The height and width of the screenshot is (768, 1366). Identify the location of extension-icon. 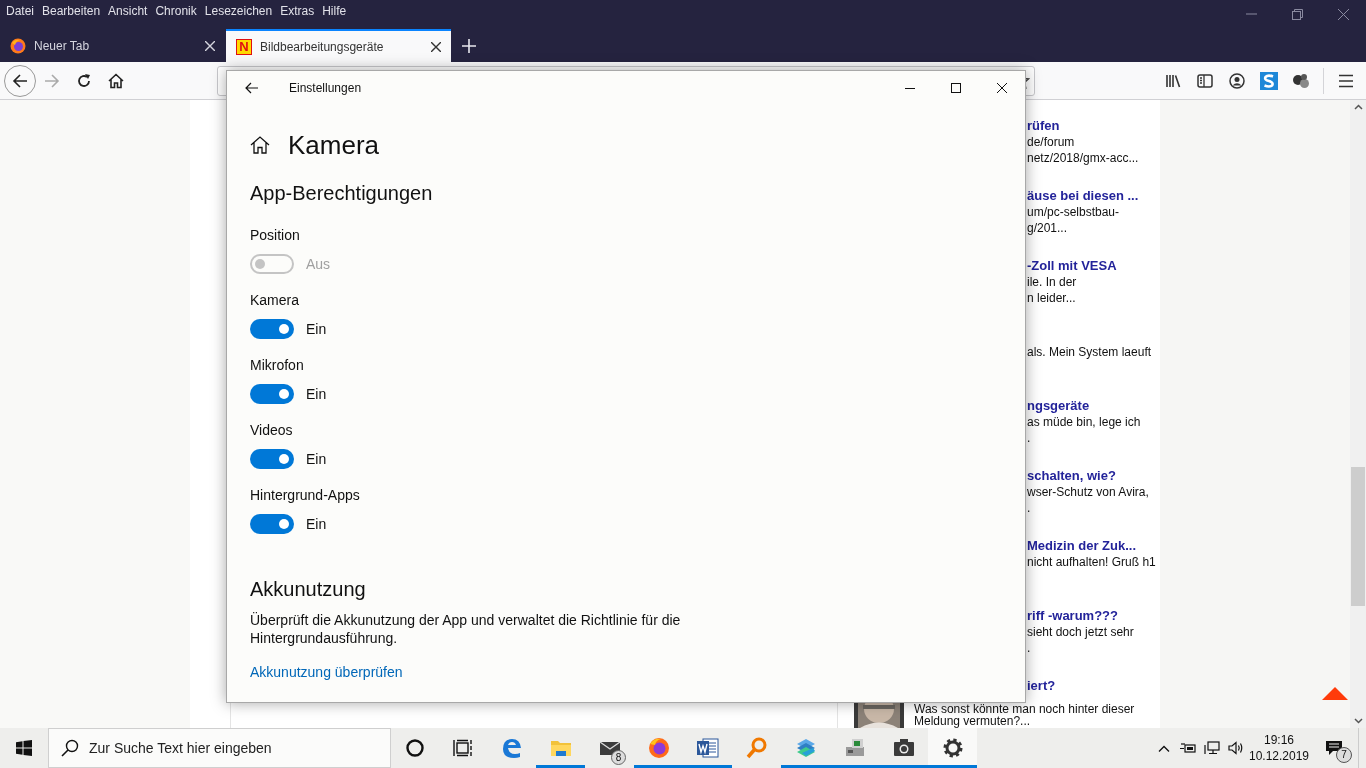
(1269, 80).